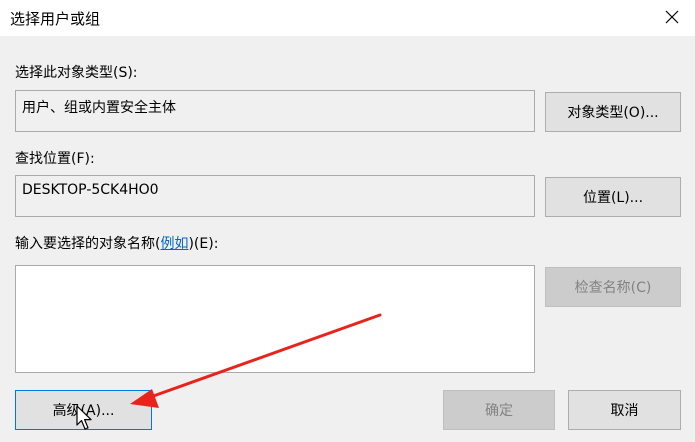 The image size is (695, 442). Describe the element at coordinates (76, 73) in the screenshot. I see `object-type-label: 选择此对象类型(S):` at that location.